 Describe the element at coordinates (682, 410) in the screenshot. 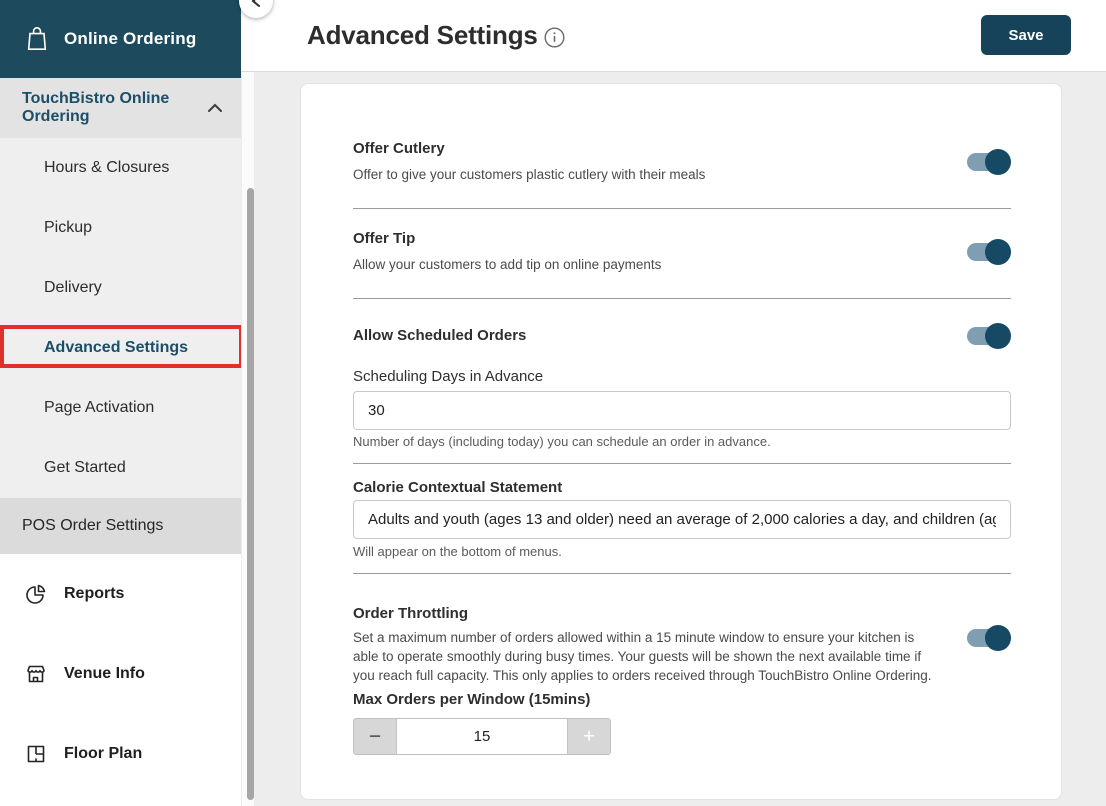

I see `scheduling-days-input` at that location.